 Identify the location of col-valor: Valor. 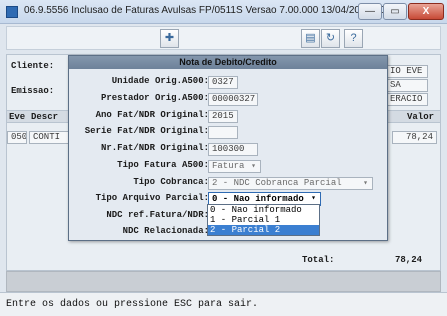
(421, 117).